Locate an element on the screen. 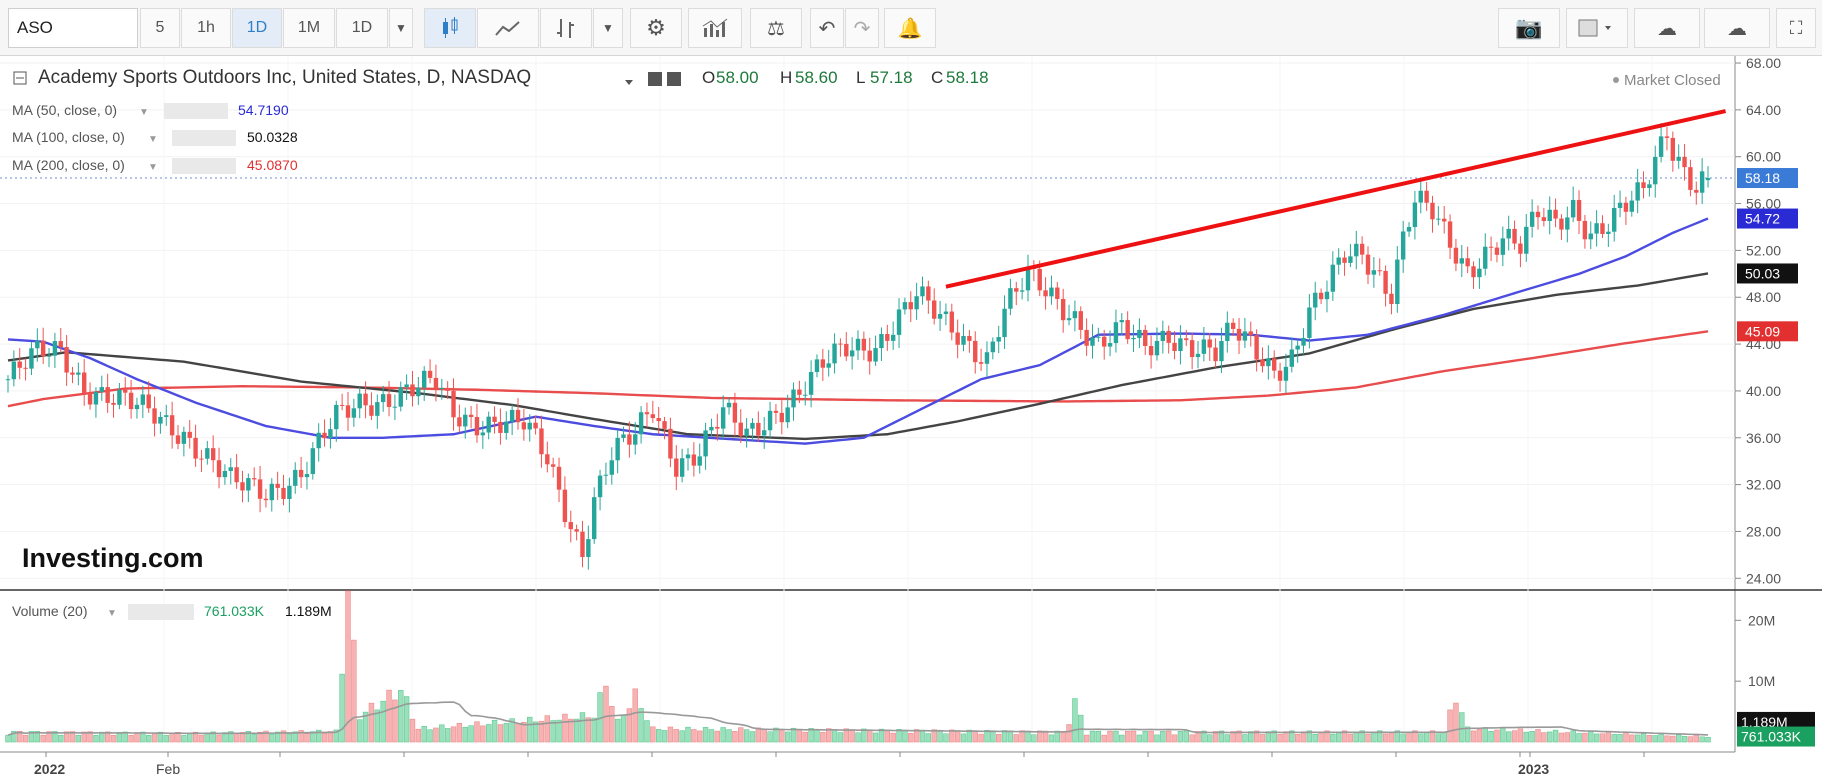 This screenshot has height=782, width=1822. close-label: C is located at coordinates (937, 77).